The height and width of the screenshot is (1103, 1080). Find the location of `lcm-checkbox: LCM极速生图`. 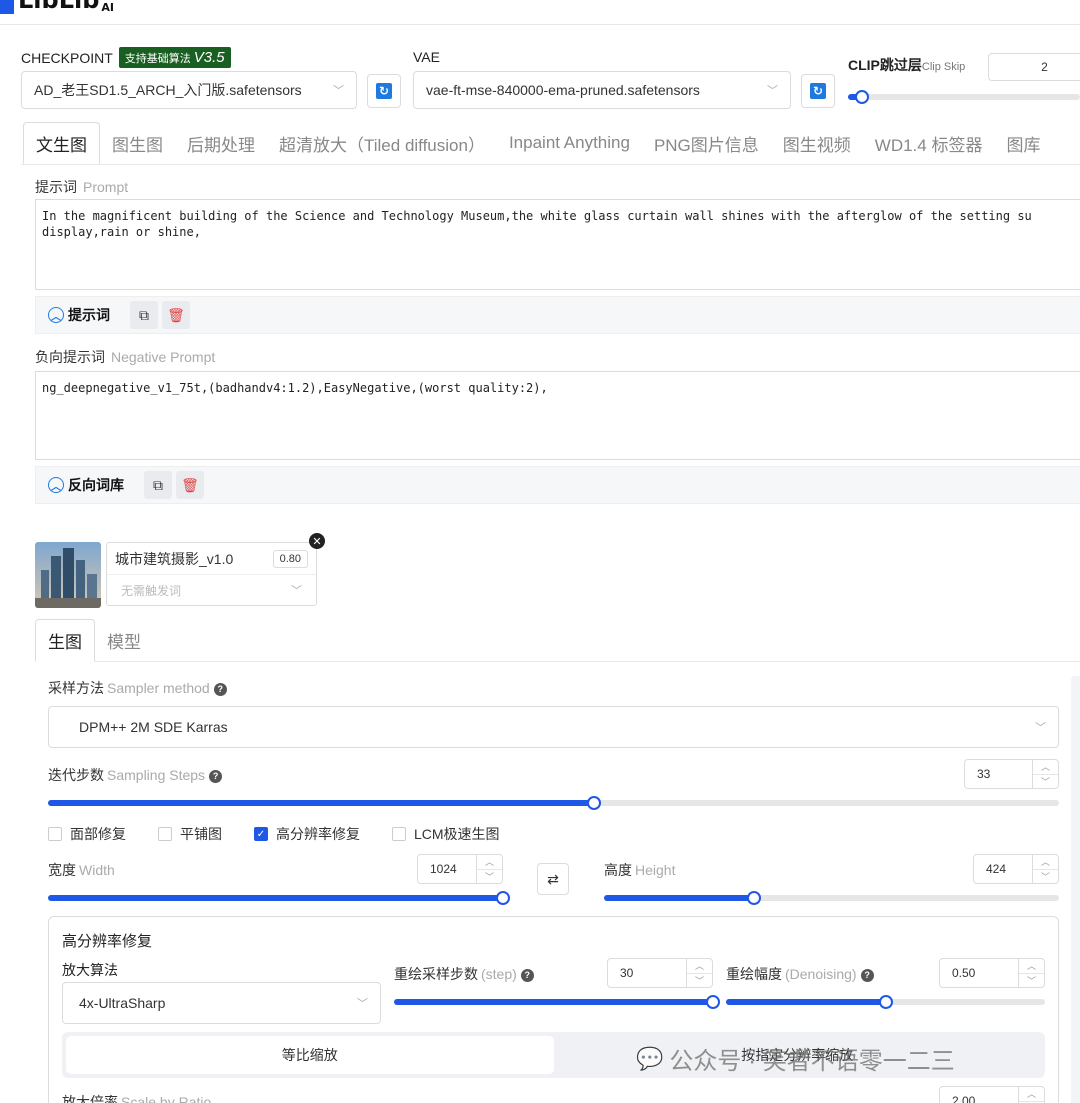

lcm-checkbox: LCM极速生图 is located at coordinates (446, 834).